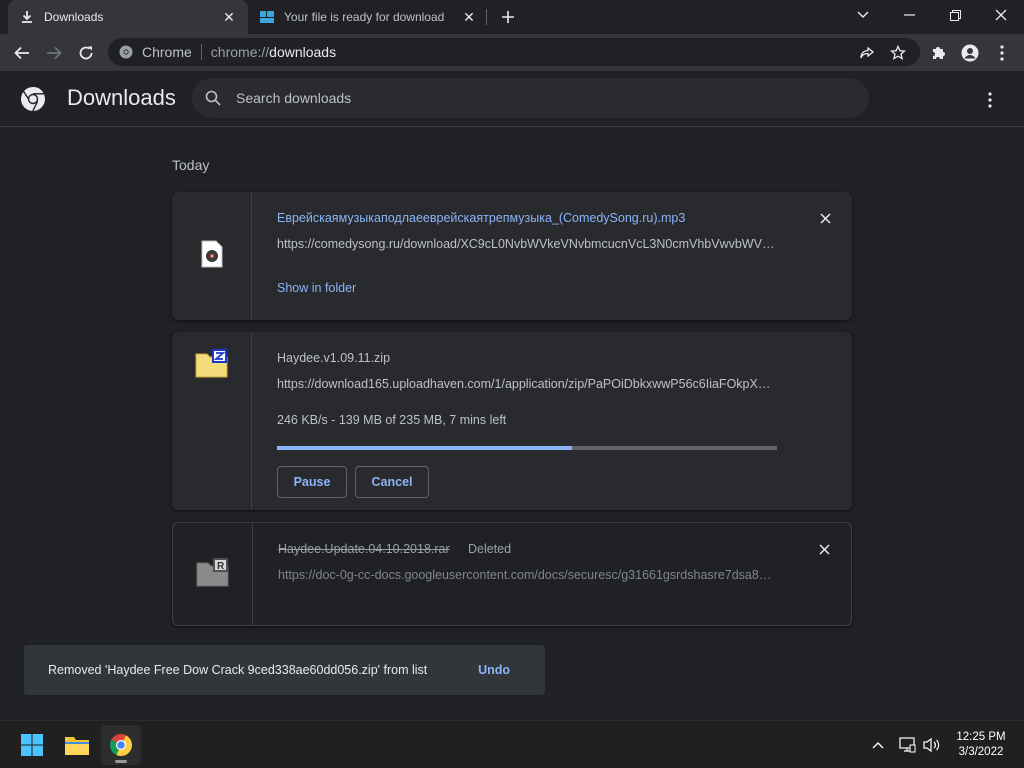 Image resolution: width=1024 pixels, height=768 pixels. What do you see at coordinates (191, 165) in the screenshot?
I see `date-heading: Today` at bounding box center [191, 165].